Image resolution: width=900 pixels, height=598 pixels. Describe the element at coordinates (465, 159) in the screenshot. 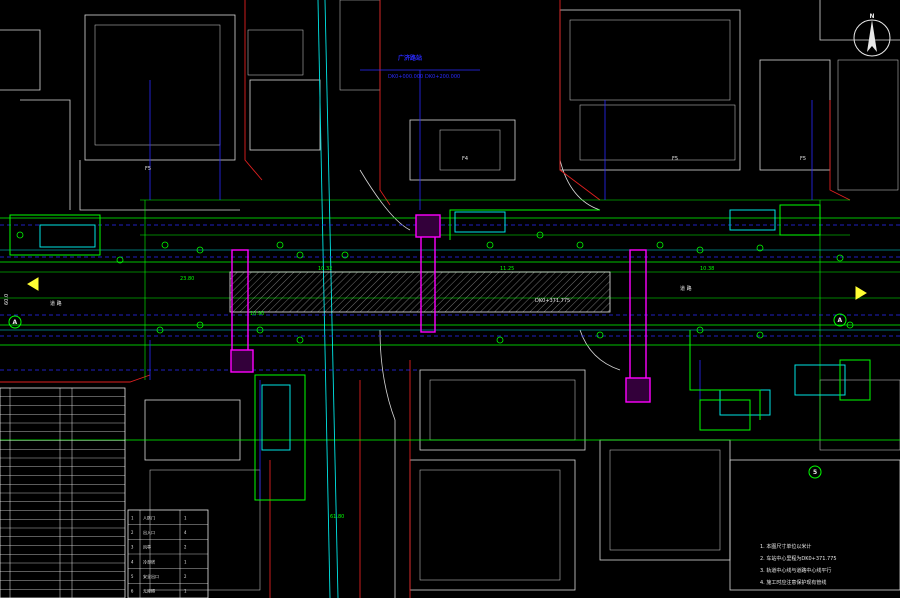

I see `building-label-f4: F4` at that location.